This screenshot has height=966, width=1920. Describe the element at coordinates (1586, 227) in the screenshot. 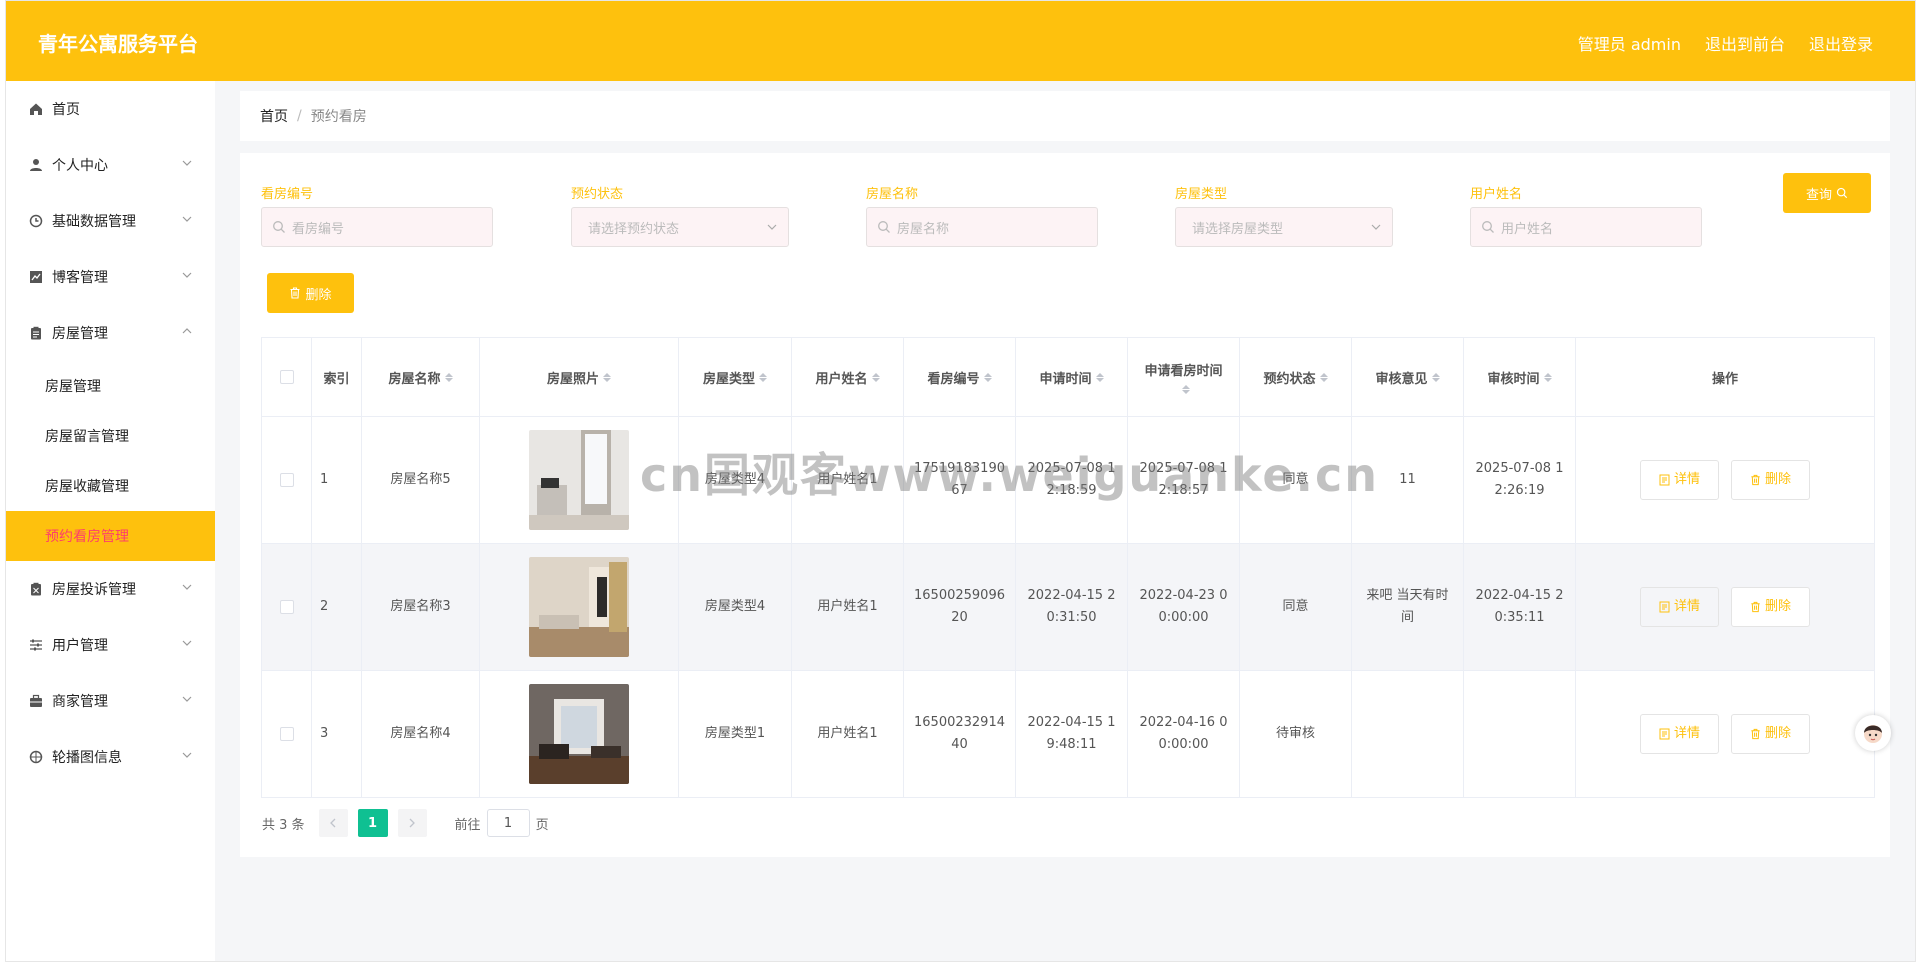

I see `user-name-input: 用户姓名` at that location.